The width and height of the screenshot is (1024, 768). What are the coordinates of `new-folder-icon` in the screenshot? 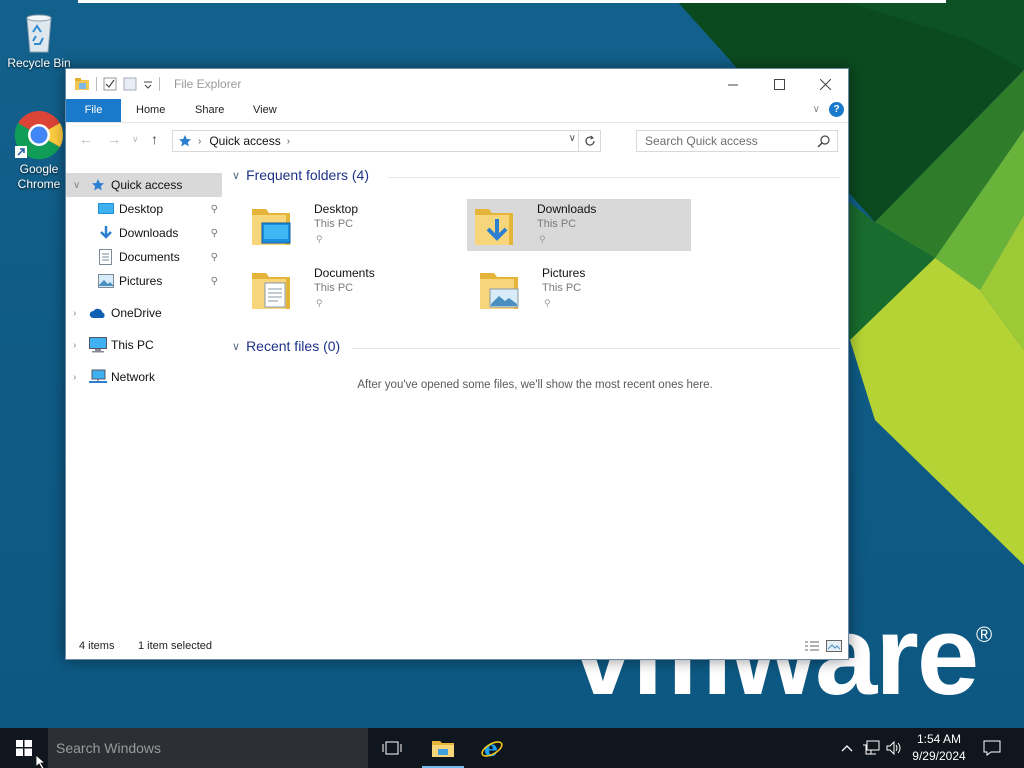 It's located at (130, 84).